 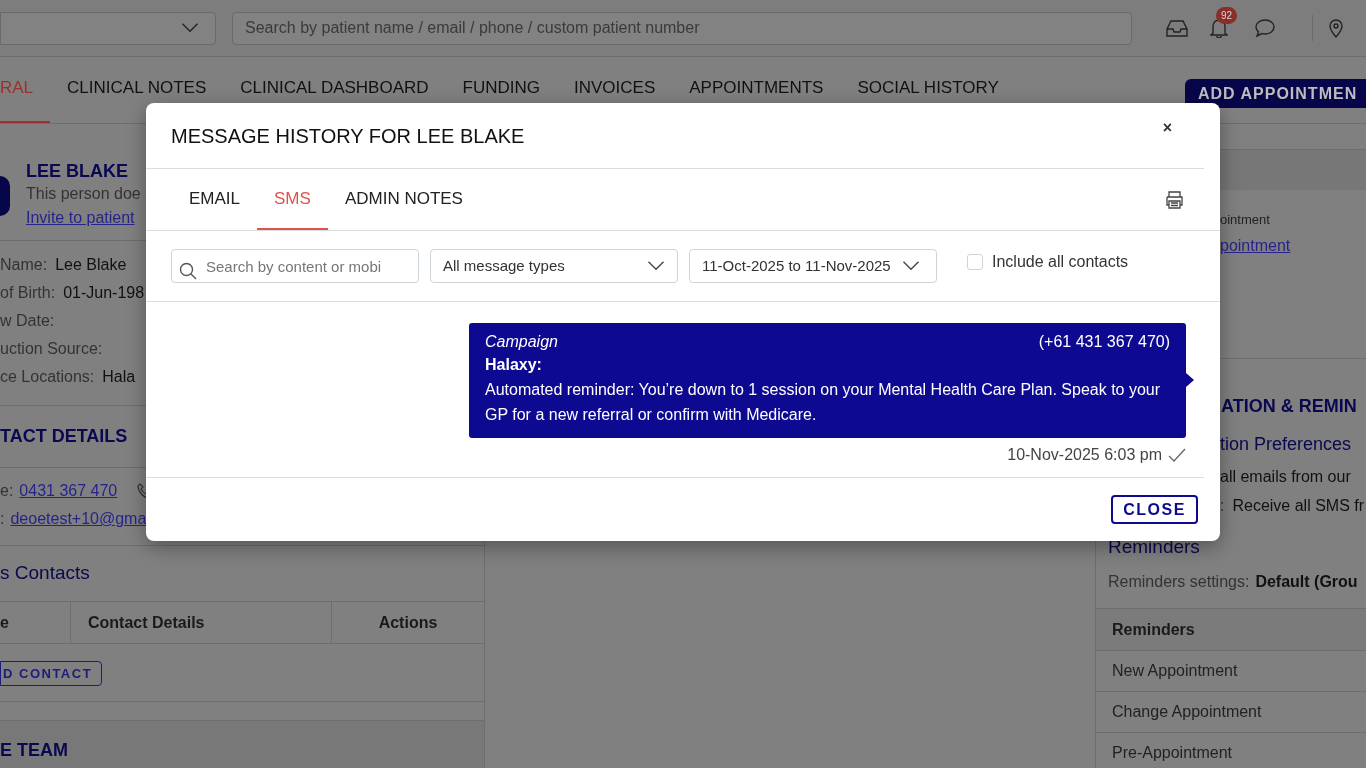 I want to click on field-label: of Birth:, so click(x=28, y=293).